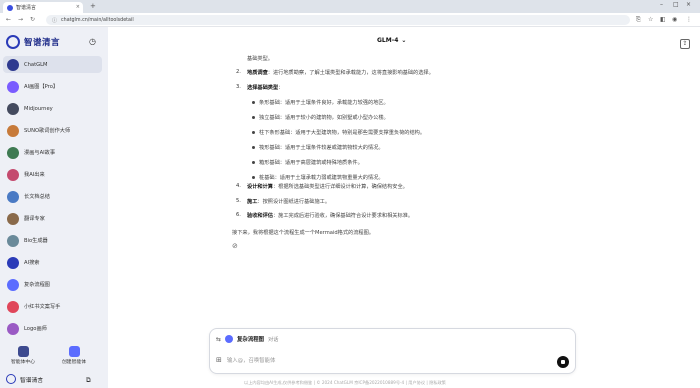 The width and height of the screenshot is (700, 388). What do you see at coordinates (338, 20) in the screenshot?
I see `address-bar: ⓘ chatglm.cn/main/alltoolsdetail` at bounding box center [338, 20].